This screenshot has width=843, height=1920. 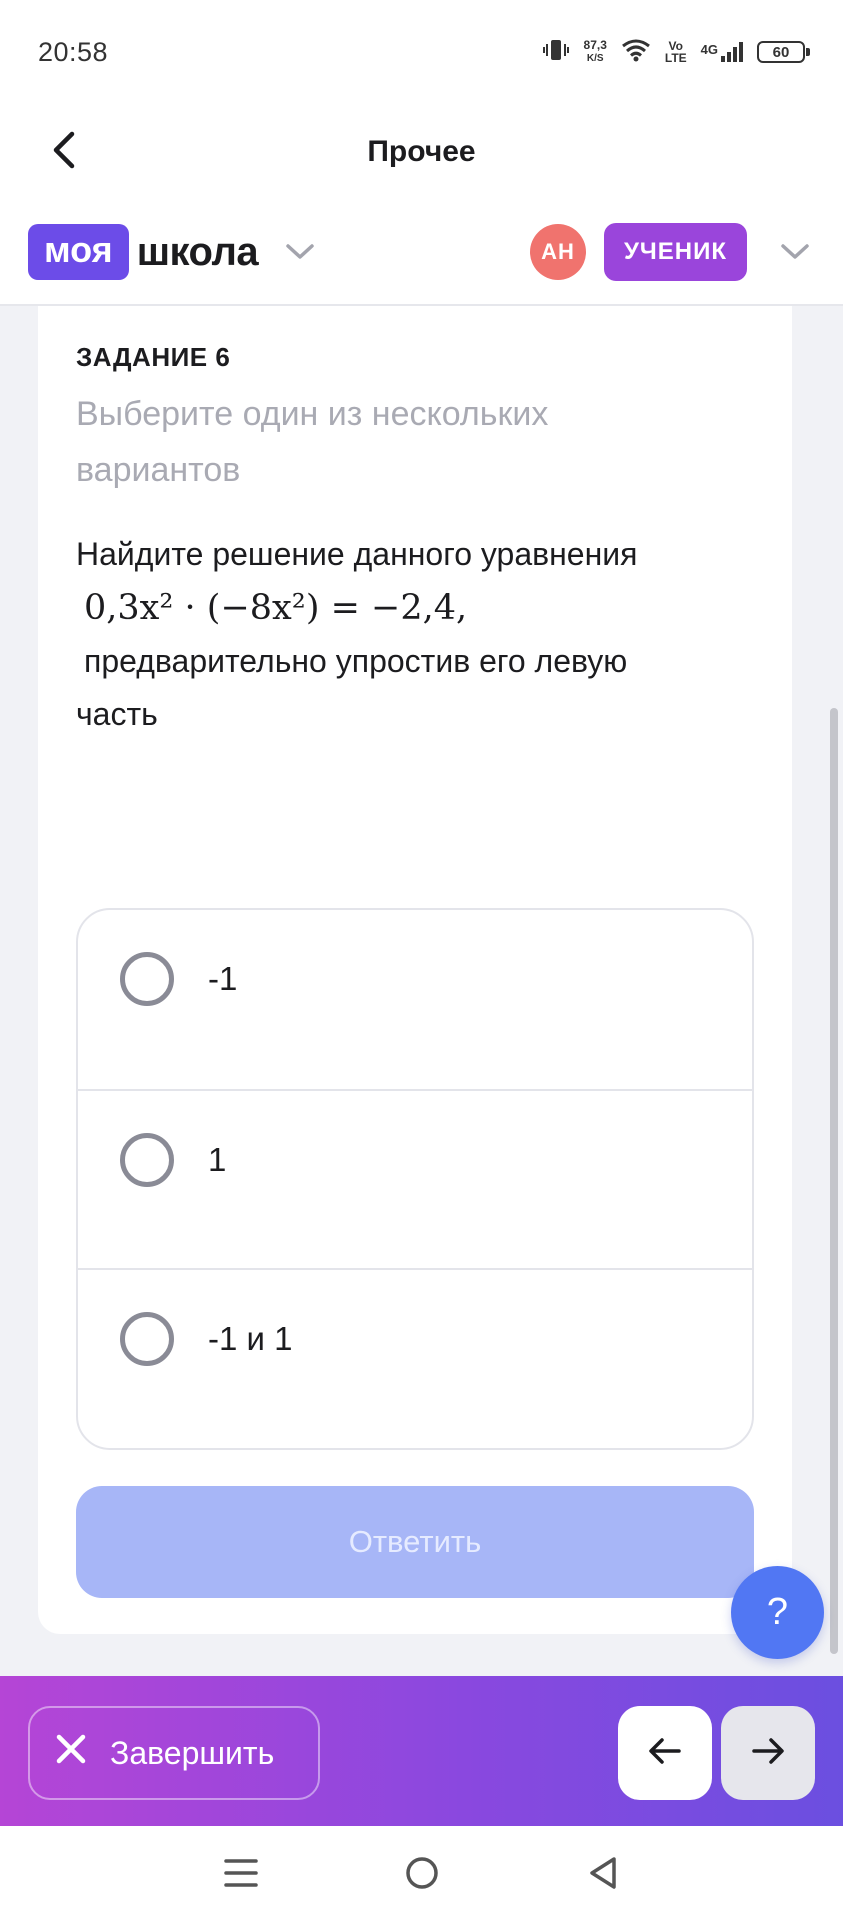 What do you see at coordinates (71, 1753) in the screenshot?
I see `close-icon` at bounding box center [71, 1753].